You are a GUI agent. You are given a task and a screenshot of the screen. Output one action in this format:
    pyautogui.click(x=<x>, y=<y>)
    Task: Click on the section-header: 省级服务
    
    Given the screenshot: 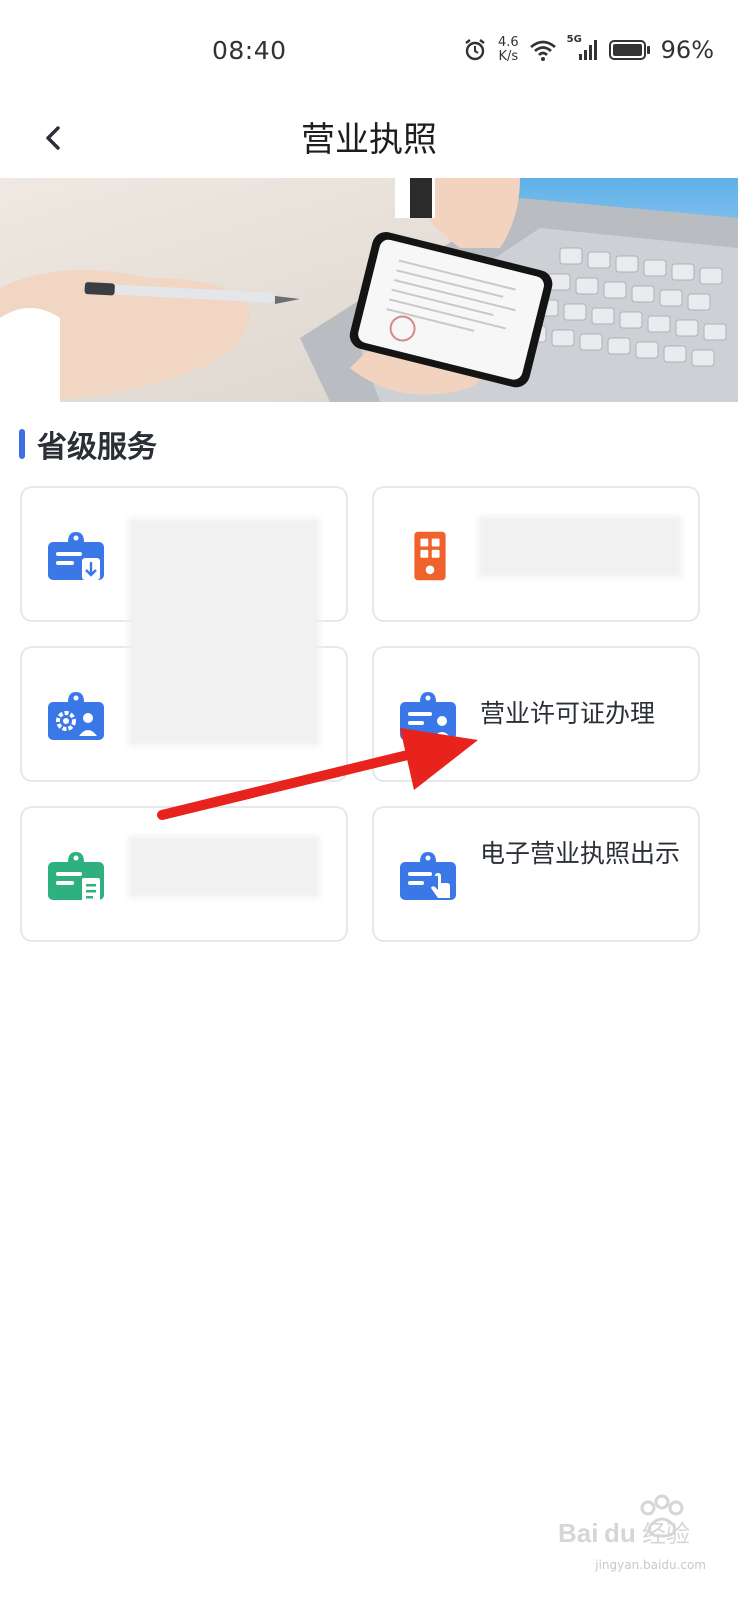 What is the action you would take?
    pyautogui.click(x=88, y=444)
    